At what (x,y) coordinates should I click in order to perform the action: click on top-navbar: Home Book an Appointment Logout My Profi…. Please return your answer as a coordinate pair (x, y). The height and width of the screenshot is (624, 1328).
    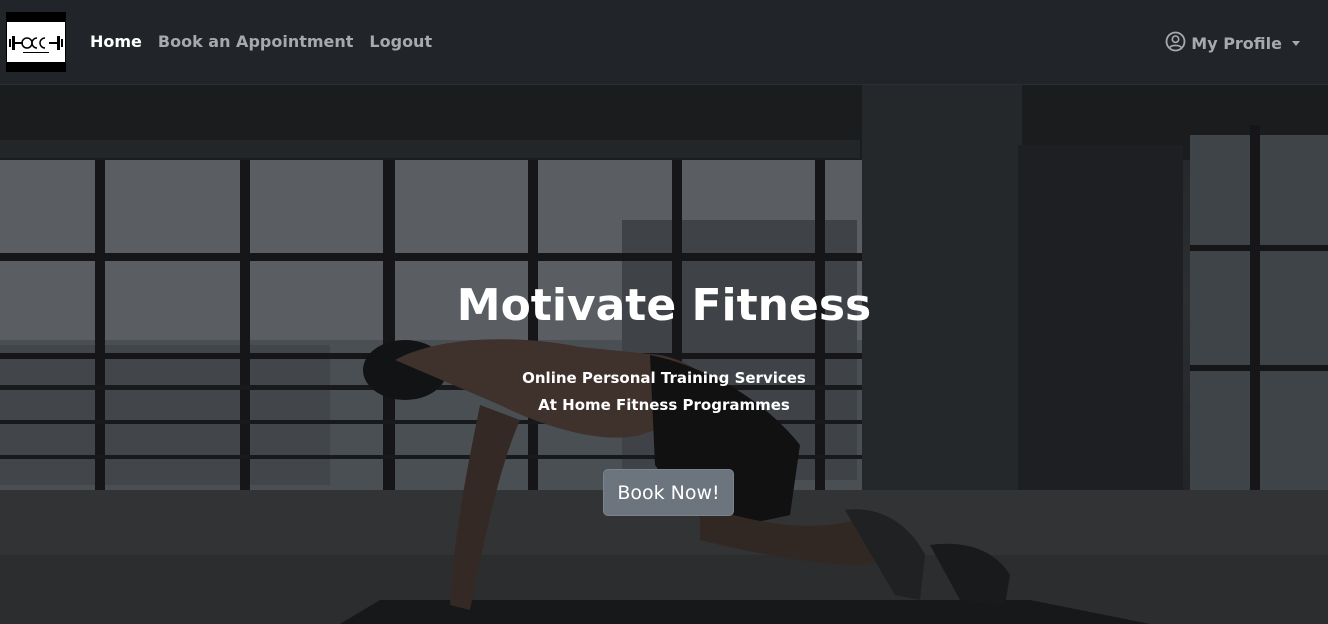
    Looking at the image, I should click on (664, 42).